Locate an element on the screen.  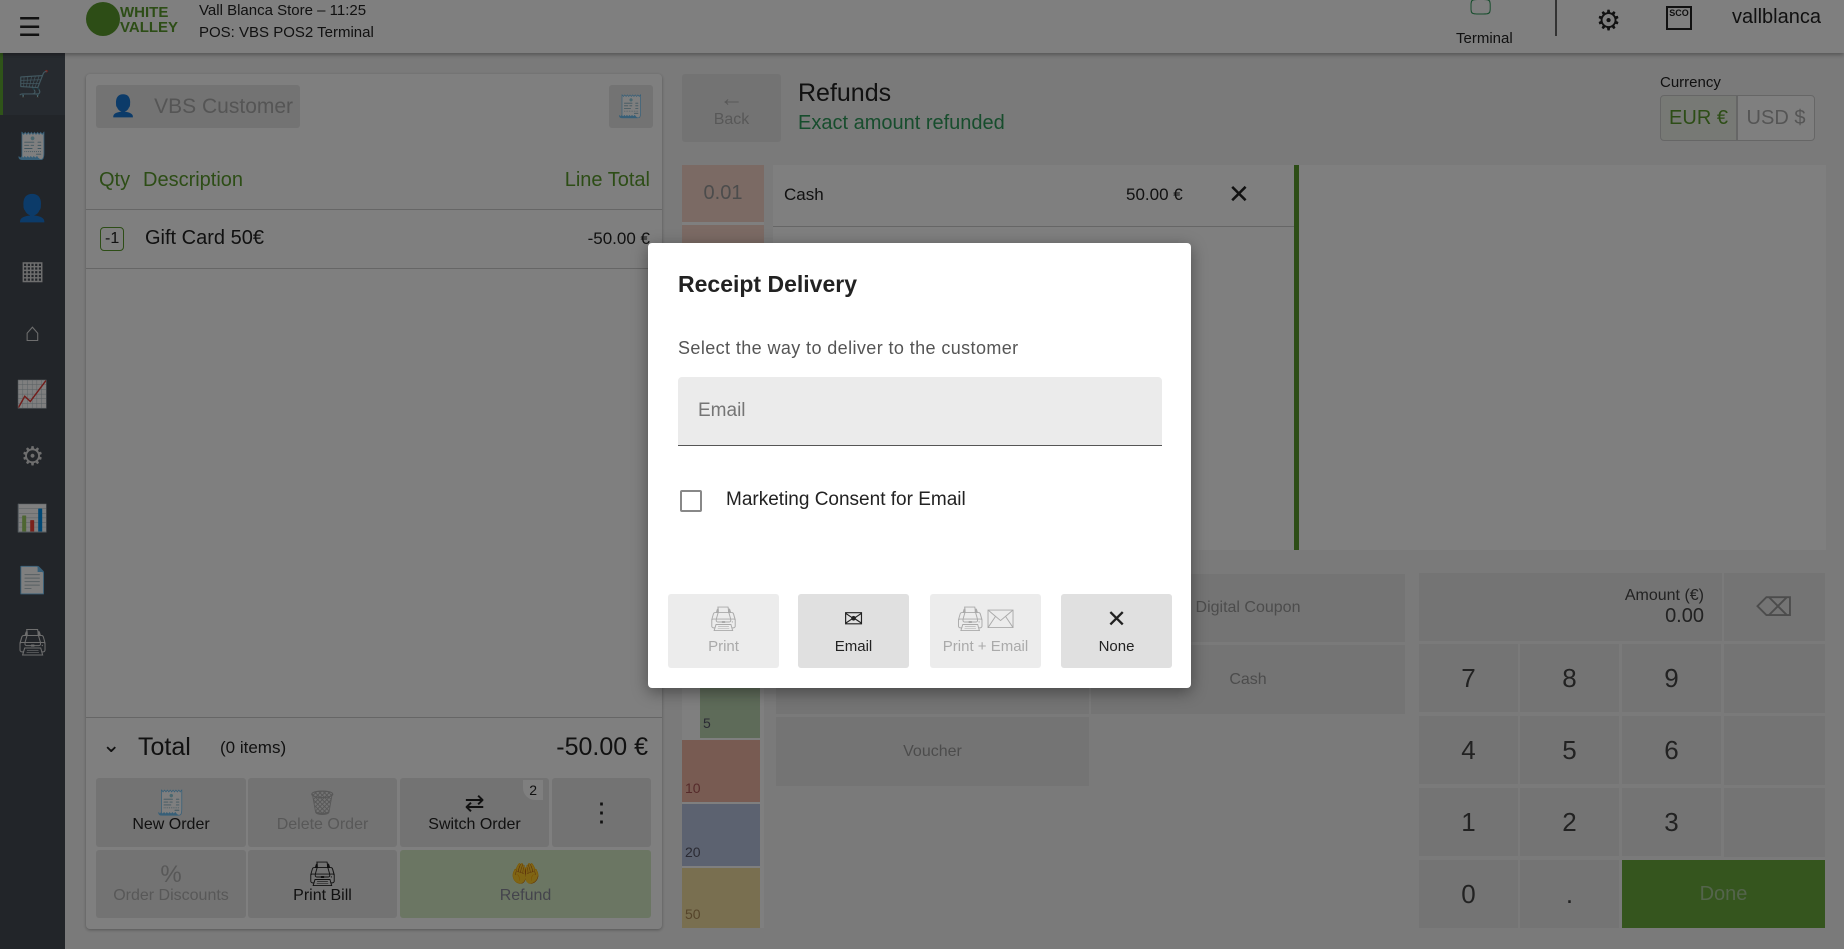
print-button: 🖨 Print is located at coordinates (723, 631).